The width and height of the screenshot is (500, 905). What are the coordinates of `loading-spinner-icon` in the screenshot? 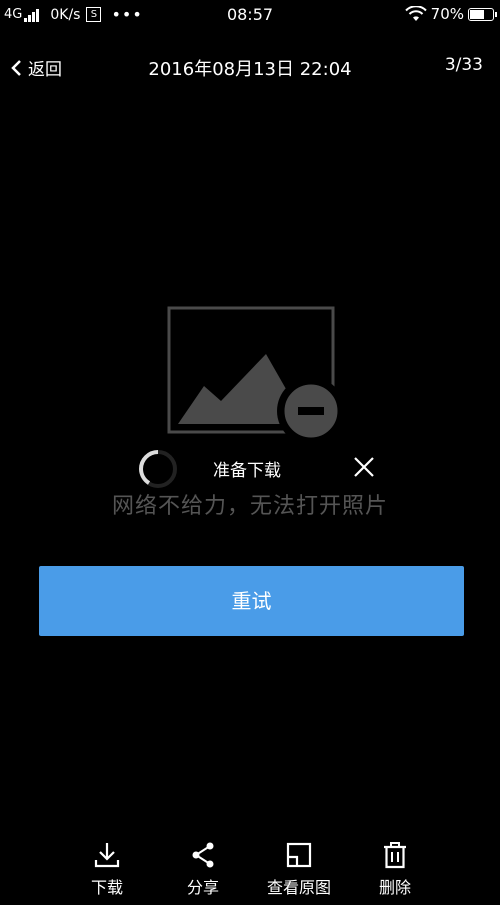 It's located at (157, 469).